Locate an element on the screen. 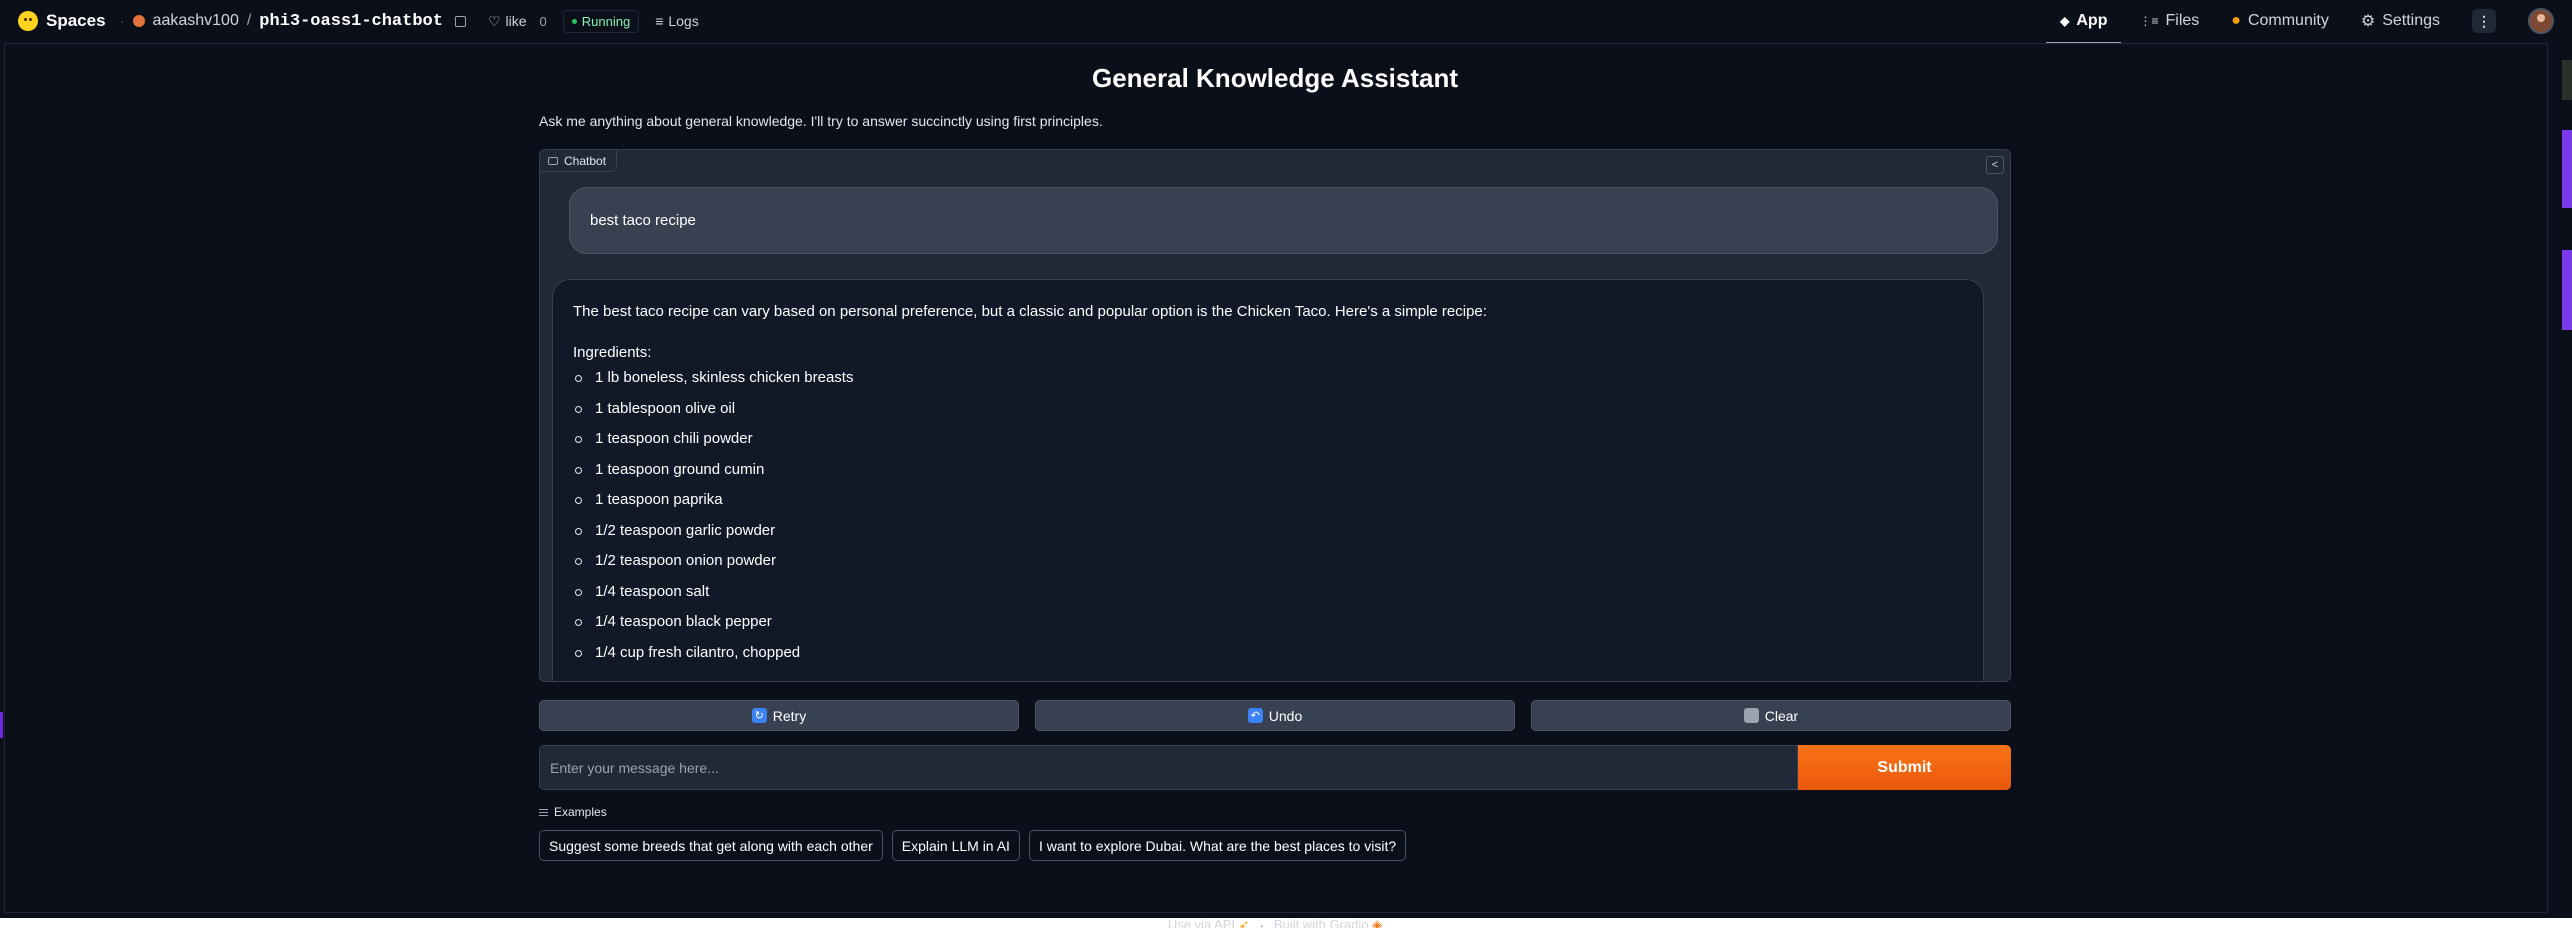  clear-label: Clear is located at coordinates (1781, 715).